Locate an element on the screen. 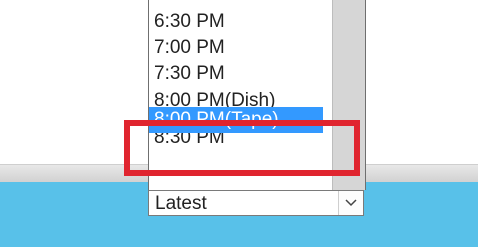  annotation-highlight-box is located at coordinates (242, 148).